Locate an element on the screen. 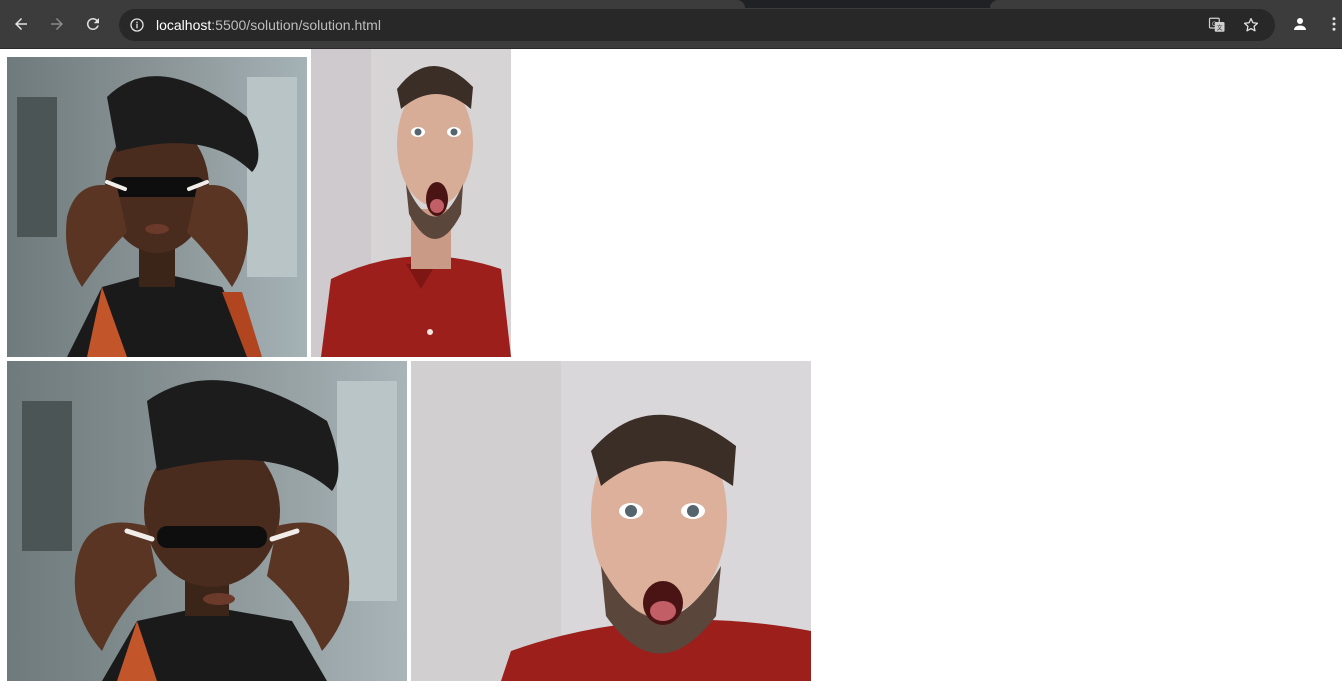 The height and width of the screenshot is (681, 1342). inactive-tab is located at coordinates (1166, 4).